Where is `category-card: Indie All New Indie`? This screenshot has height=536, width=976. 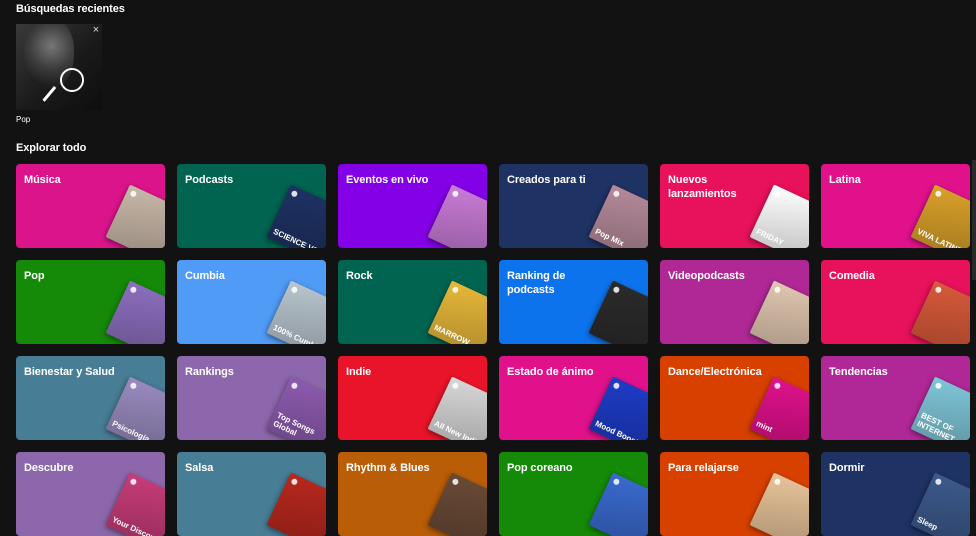
category-card: Indie All New Indie is located at coordinates (412, 398).